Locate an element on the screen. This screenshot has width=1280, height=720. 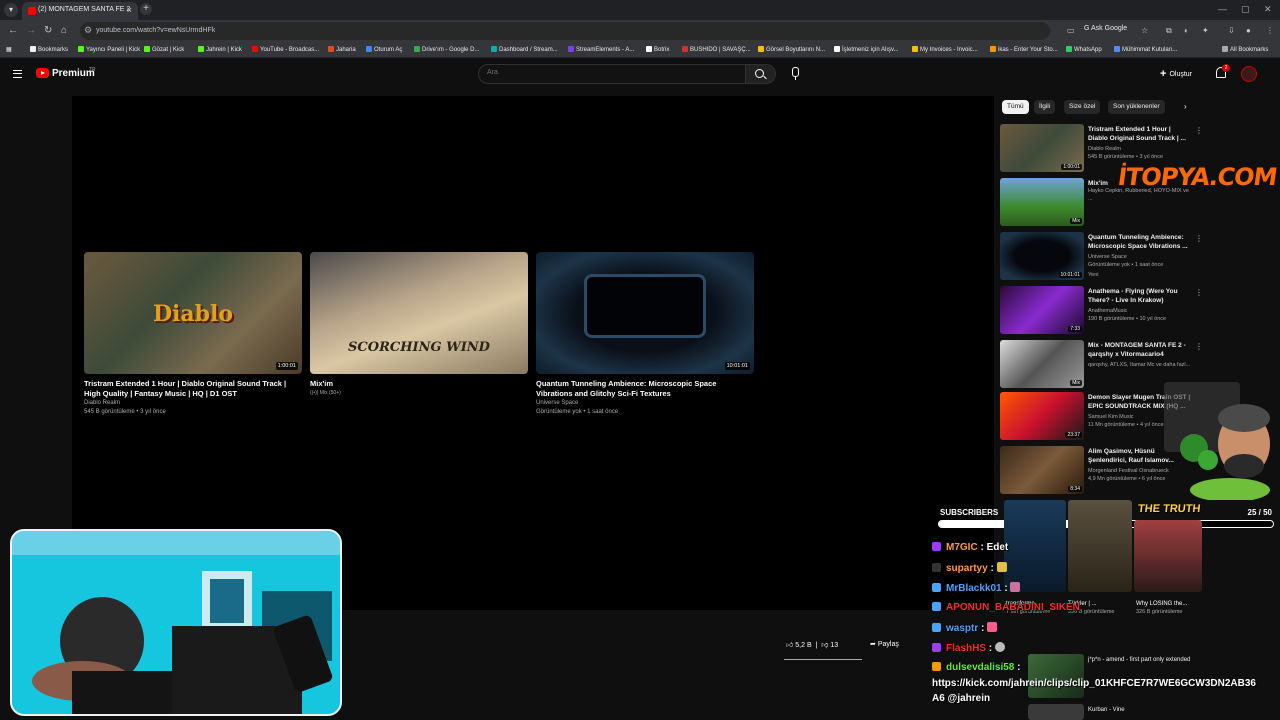
close-window-icon: ✕ is located at coordinates (1268, 9).